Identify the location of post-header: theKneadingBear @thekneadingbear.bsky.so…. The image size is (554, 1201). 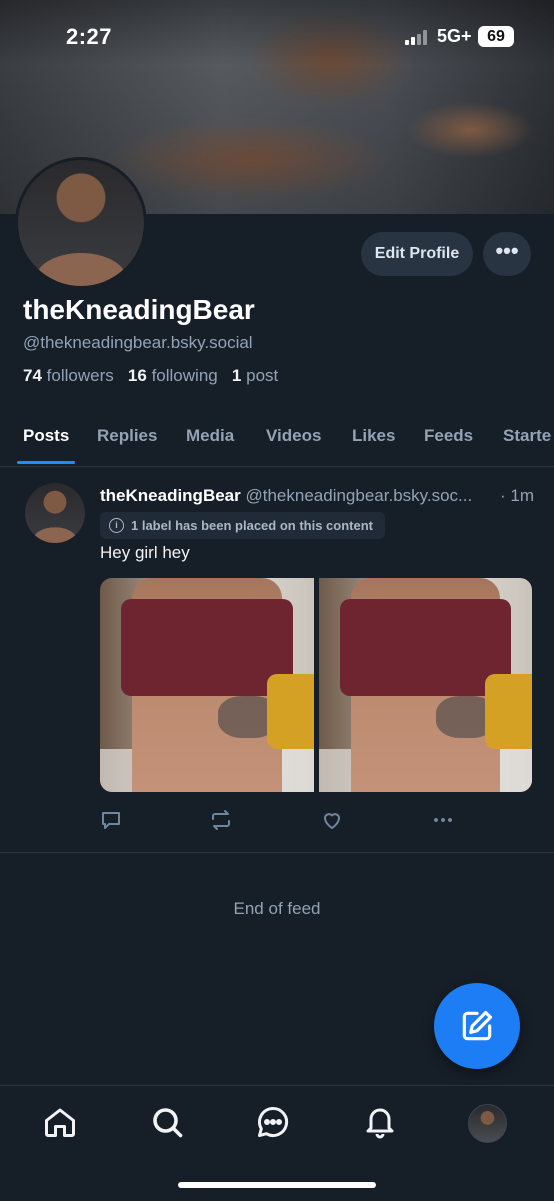
(316, 496).